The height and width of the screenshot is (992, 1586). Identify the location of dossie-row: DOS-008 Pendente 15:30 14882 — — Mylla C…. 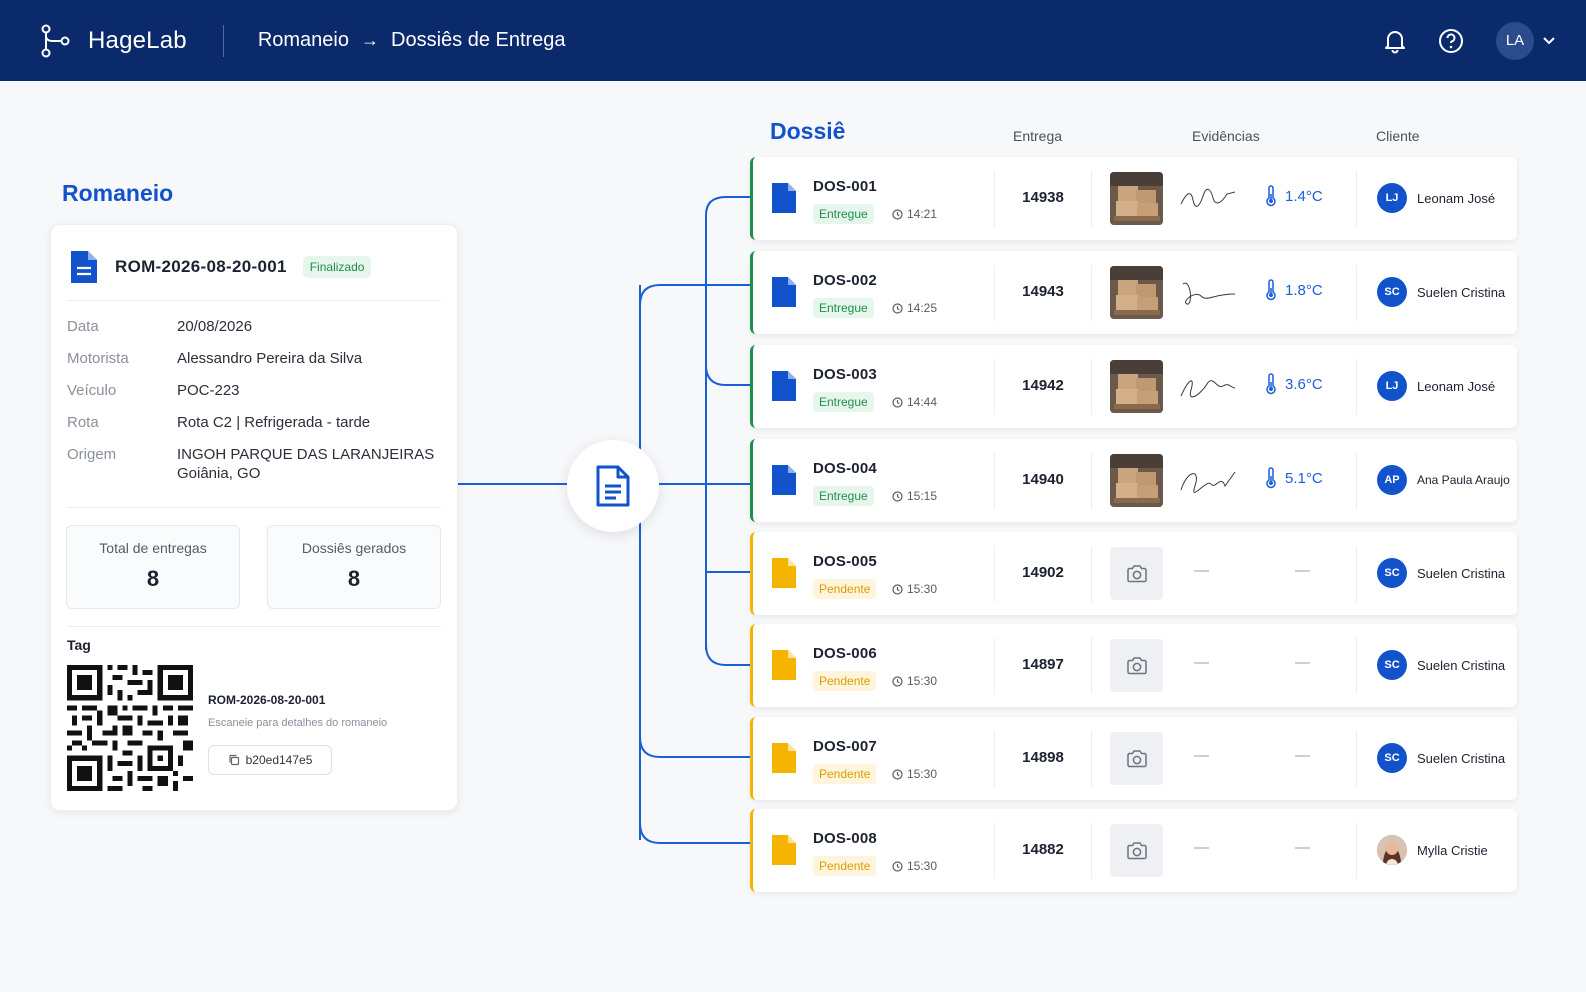
(1133, 850).